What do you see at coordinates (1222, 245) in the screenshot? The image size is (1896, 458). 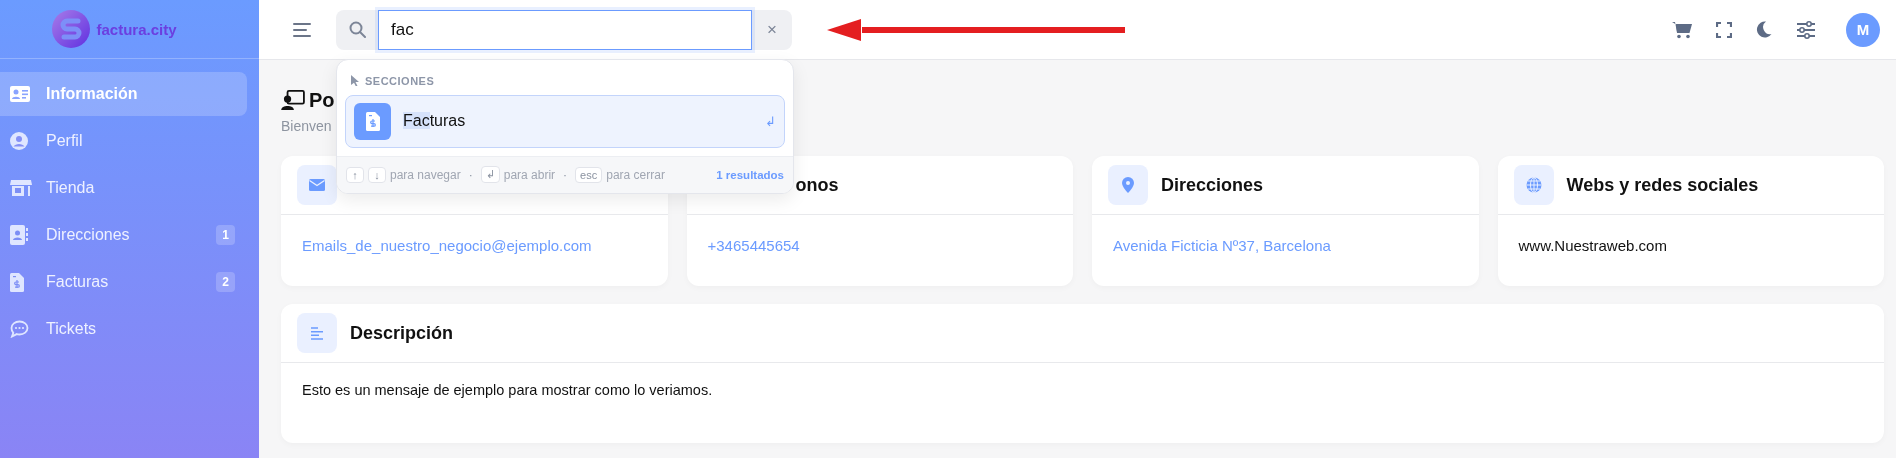 I see `card-link: Avenida Ficticia Nº37, Barcelona` at bounding box center [1222, 245].